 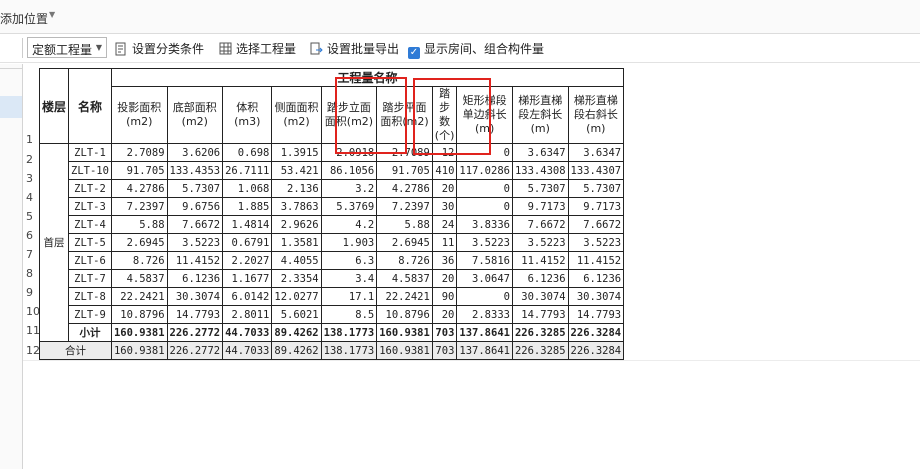 I want to click on value-cell: 5.88, so click(x=404, y=224).